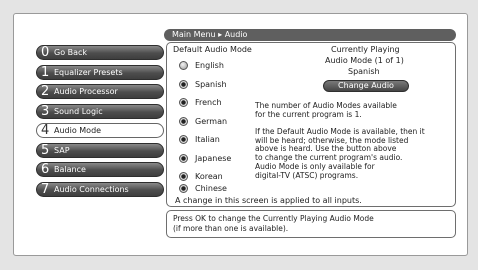 The image size is (478, 270). What do you see at coordinates (78, 111) in the screenshot?
I see `menu-label: Sound Logic` at bounding box center [78, 111].